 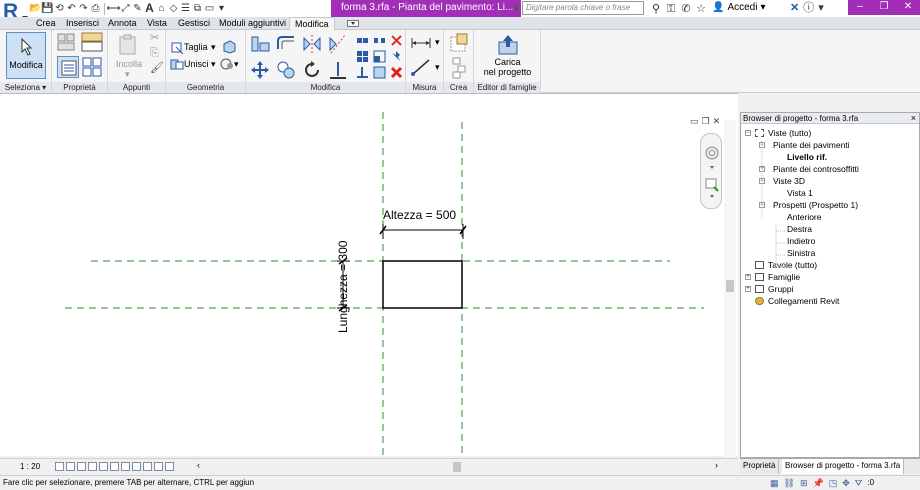 What do you see at coordinates (774, 483) in the screenshot?
I see `editable-only-icon: ▦` at bounding box center [774, 483].